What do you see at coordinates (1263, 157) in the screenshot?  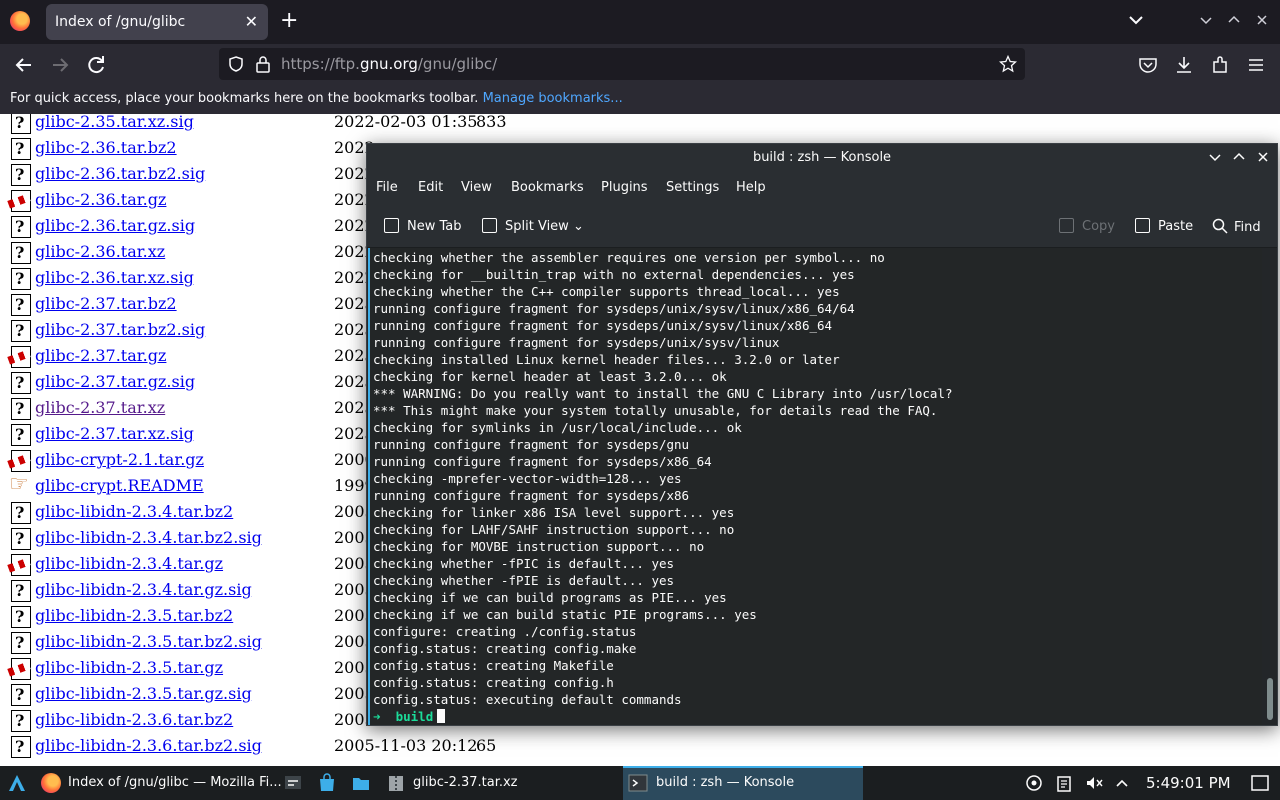 I see `close-icon` at bounding box center [1263, 157].